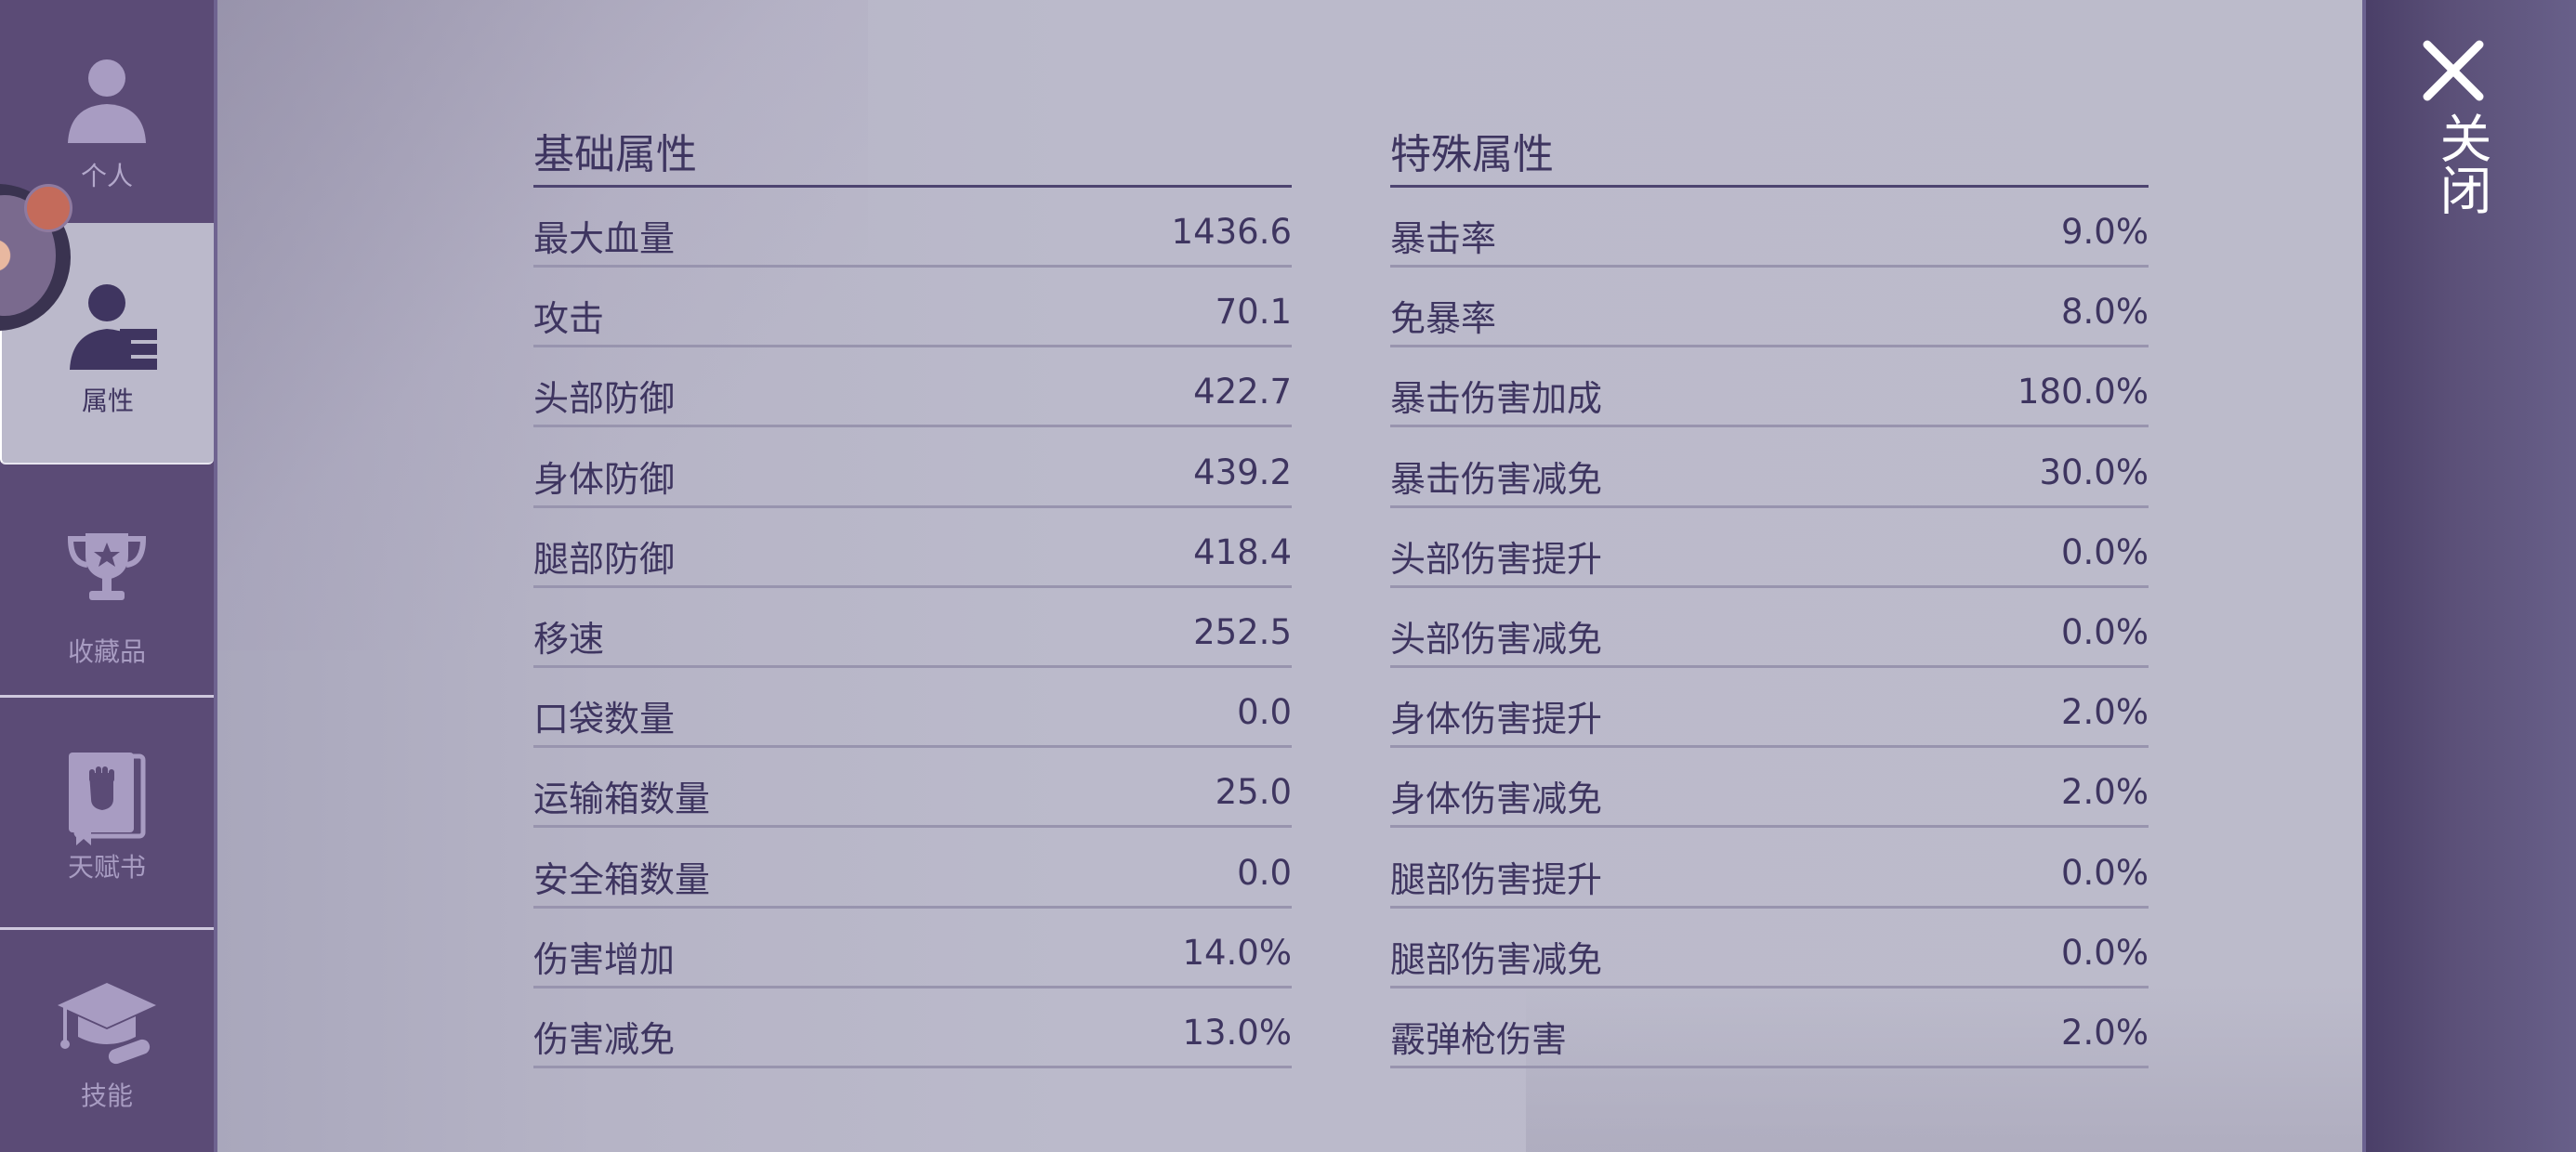 This screenshot has height=1152, width=2576. I want to click on sidebar-item-skills: 技能, so click(107, 1040).